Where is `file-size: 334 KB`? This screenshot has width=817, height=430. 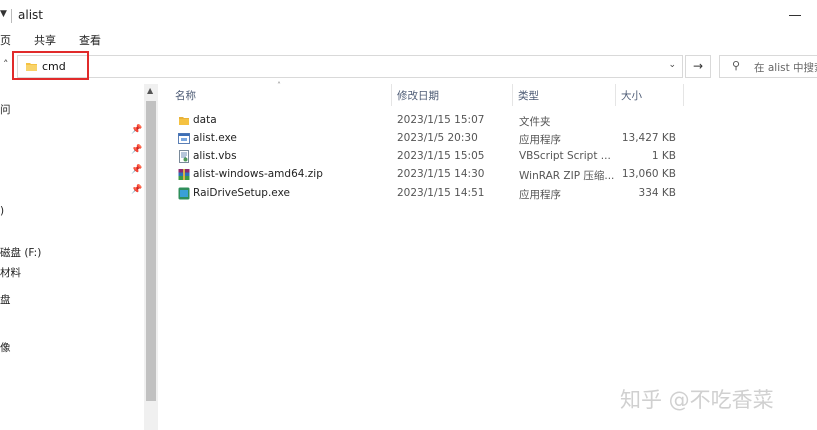
file-size: 334 KB is located at coordinates (657, 193).